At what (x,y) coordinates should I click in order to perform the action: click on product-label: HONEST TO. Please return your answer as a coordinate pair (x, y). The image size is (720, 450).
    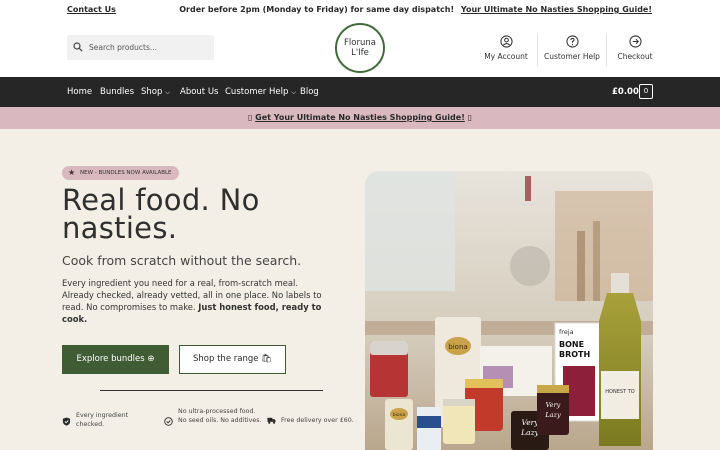
    Looking at the image, I should click on (619, 392).